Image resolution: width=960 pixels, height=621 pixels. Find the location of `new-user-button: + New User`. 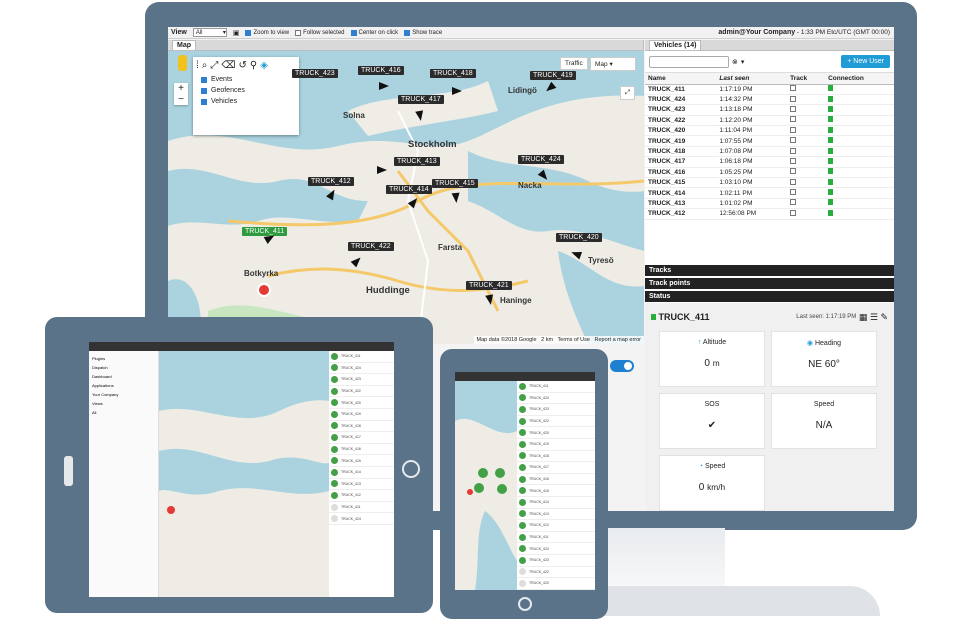

new-user-button: + New User is located at coordinates (865, 61).